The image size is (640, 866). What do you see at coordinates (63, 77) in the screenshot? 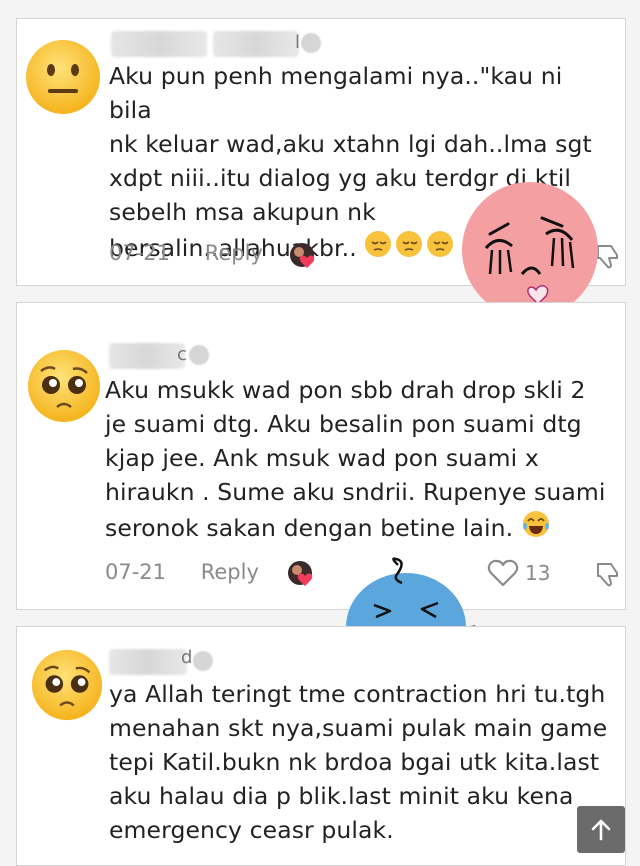
I see `neutral-face-avatar-icon` at bounding box center [63, 77].